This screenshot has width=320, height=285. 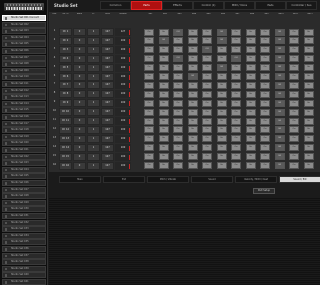 I want to click on sidebar-item: Studio Set 040, so click(x=24, y=275).